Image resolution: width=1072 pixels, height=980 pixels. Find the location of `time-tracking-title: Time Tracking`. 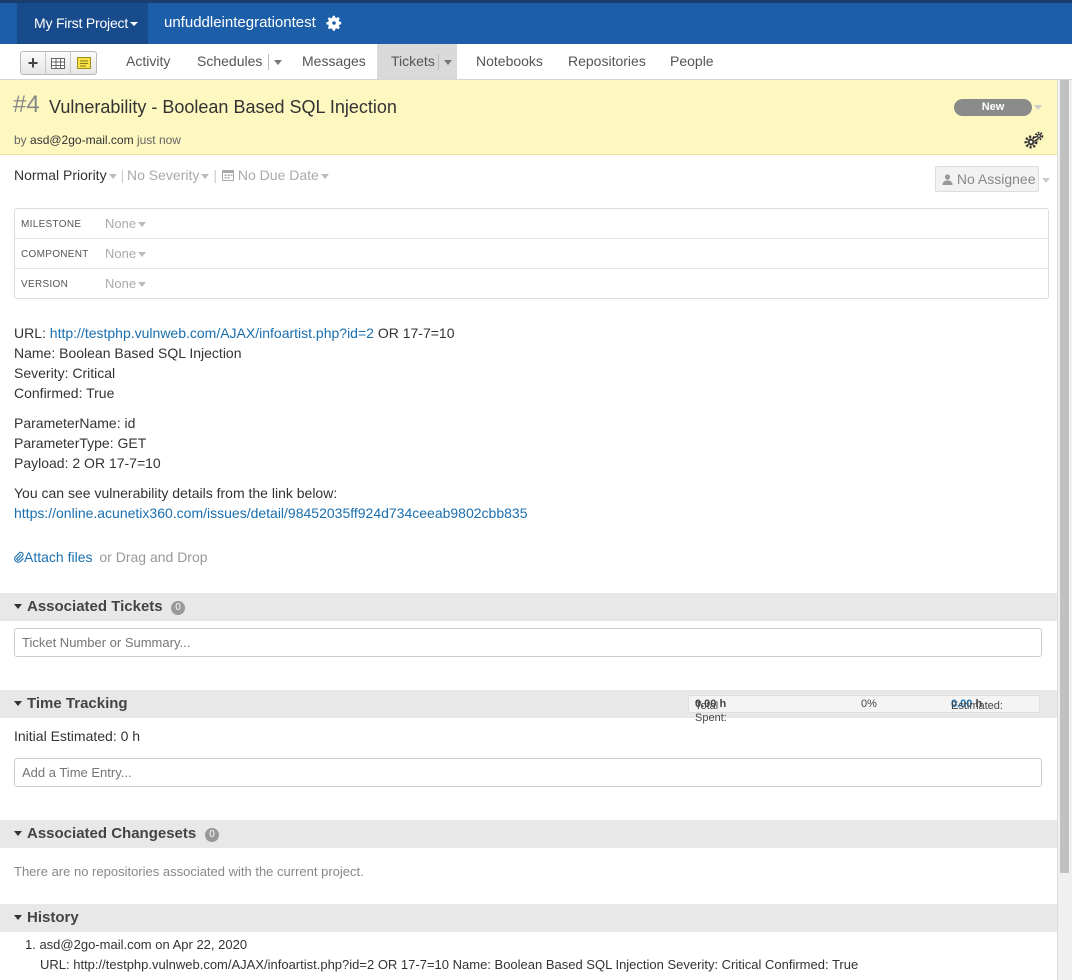

time-tracking-title: Time Tracking is located at coordinates (77, 703).